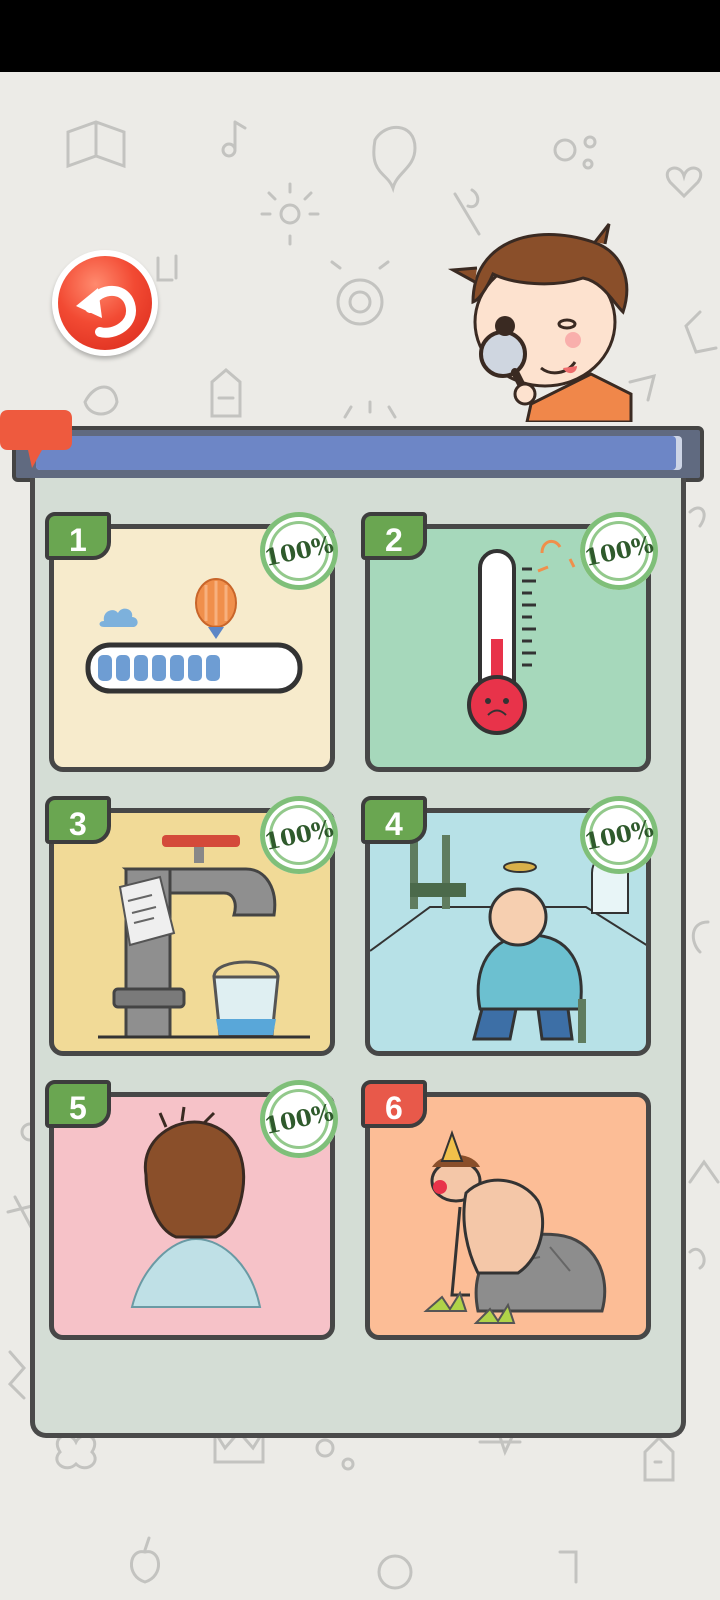  I want to click on completion-label-1: 100%, so click(299, 551).